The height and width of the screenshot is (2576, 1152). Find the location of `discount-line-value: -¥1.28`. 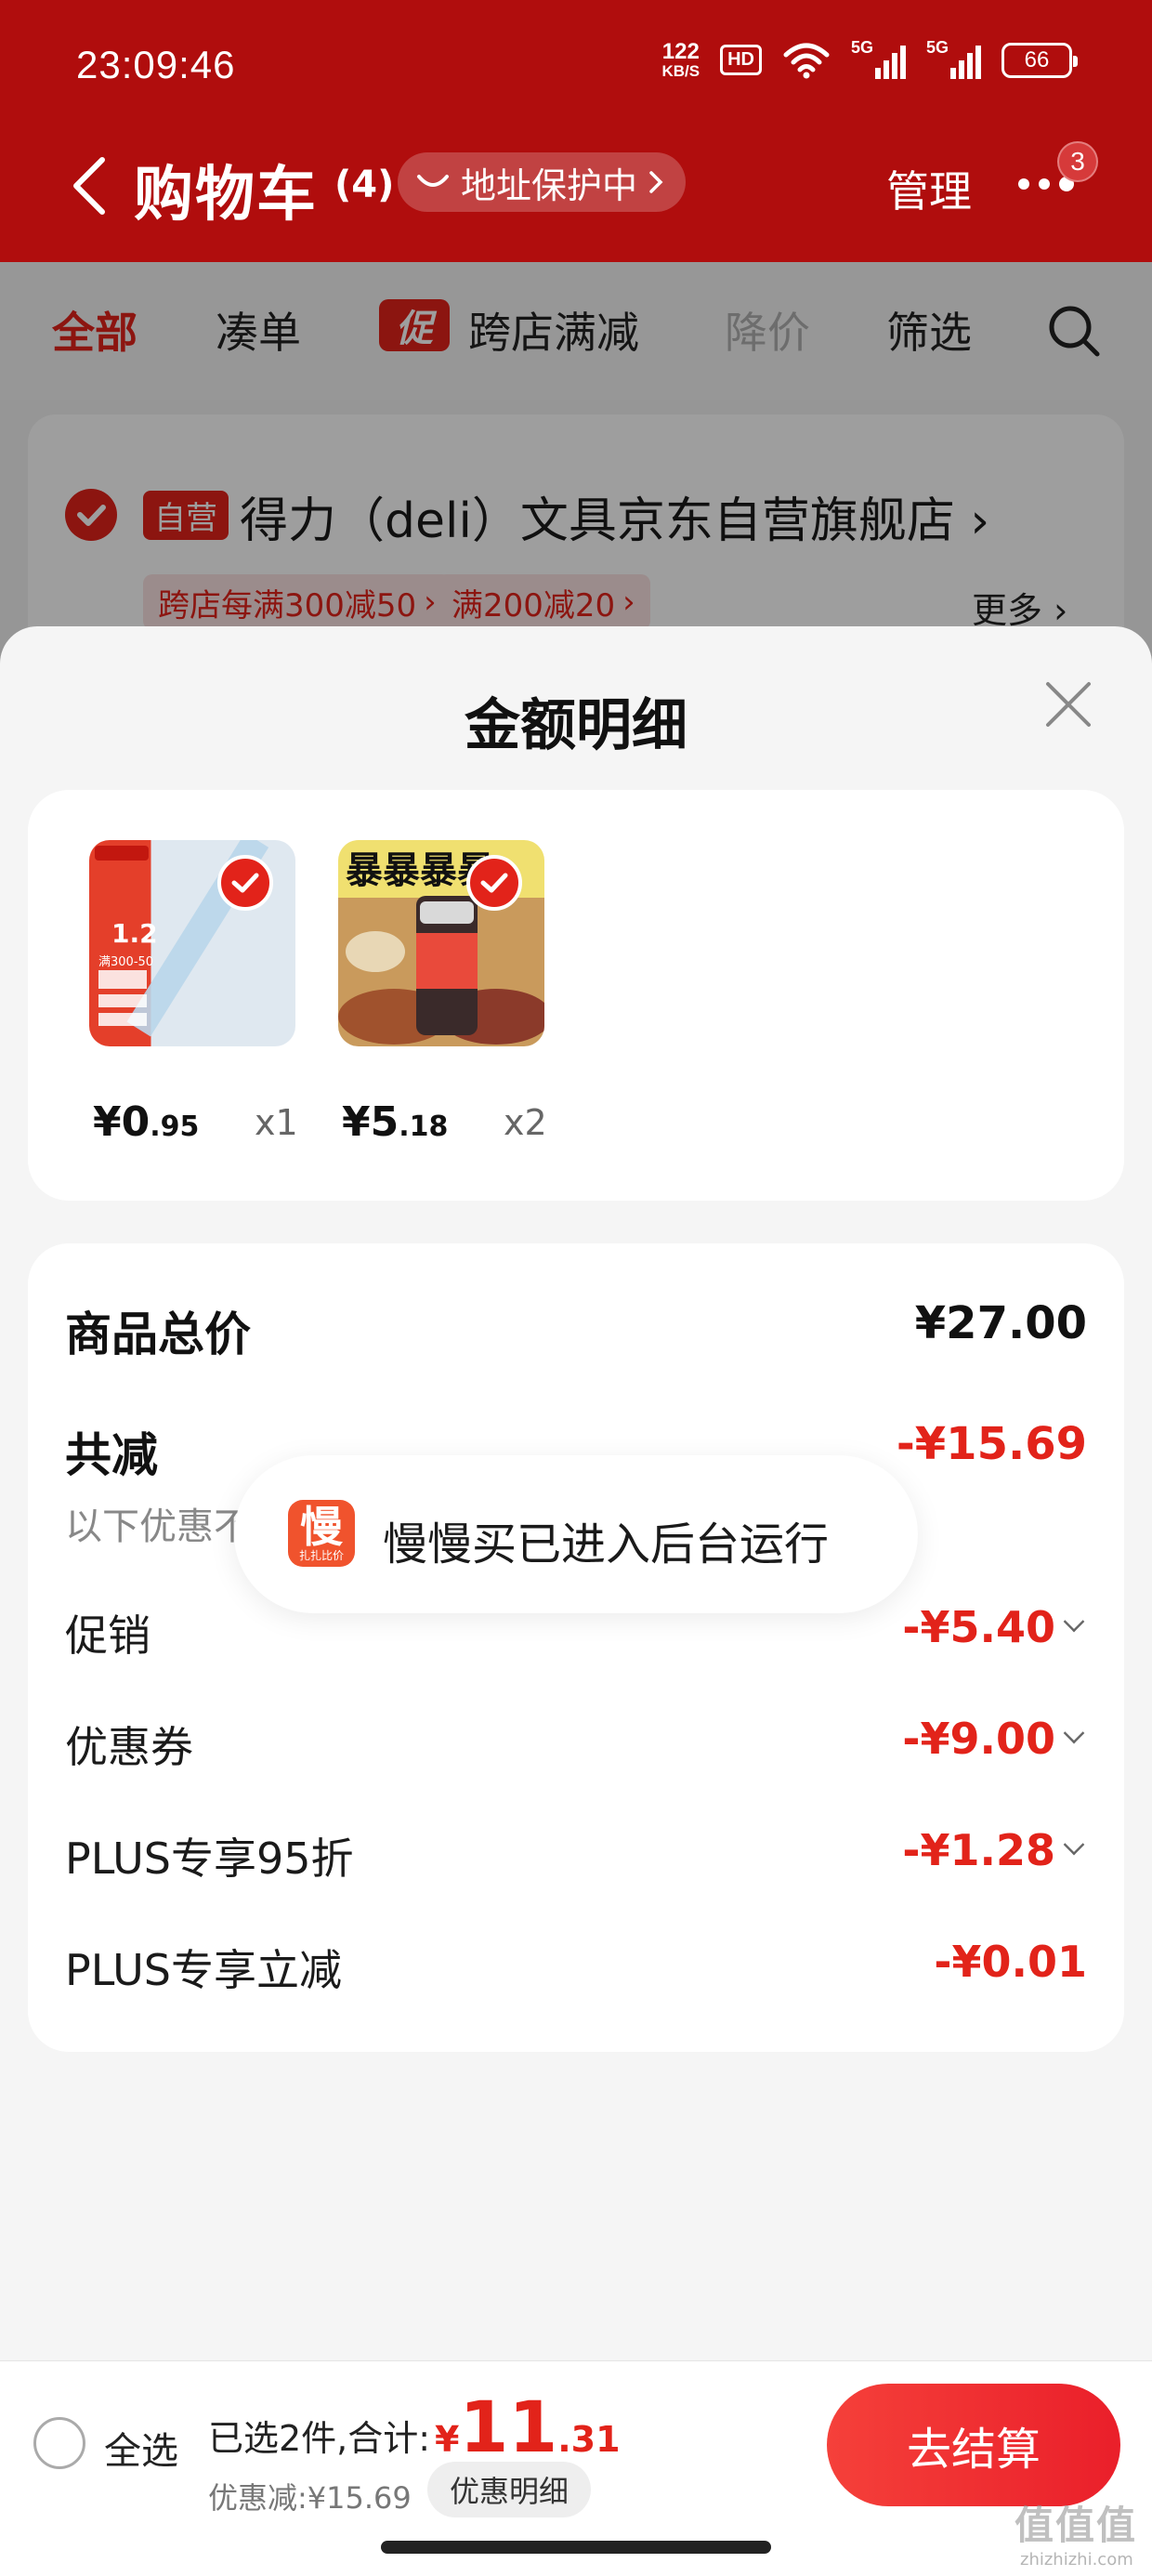

discount-line-value: -¥1.28 is located at coordinates (993, 1850).